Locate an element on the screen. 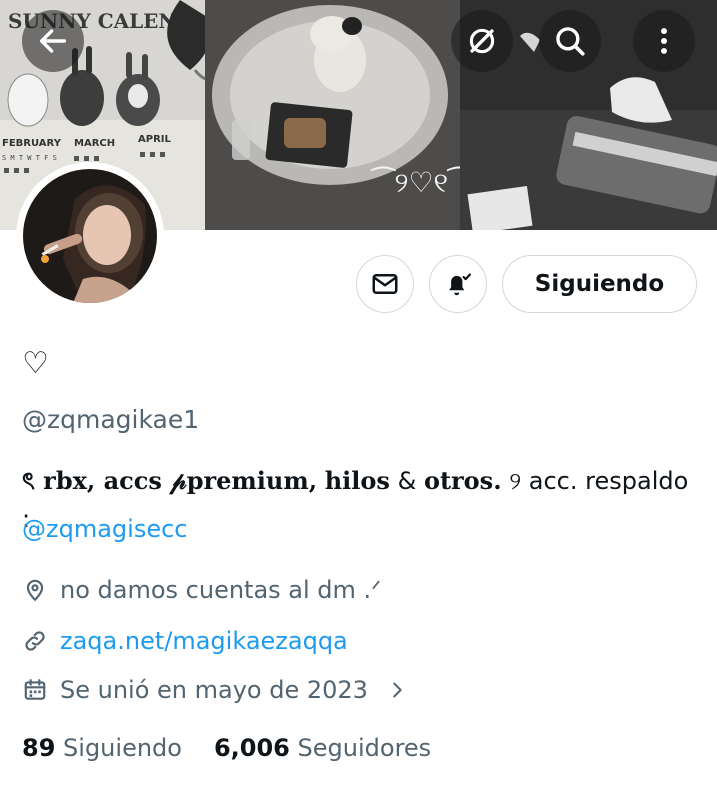  avatar-image is located at coordinates (90, 236).